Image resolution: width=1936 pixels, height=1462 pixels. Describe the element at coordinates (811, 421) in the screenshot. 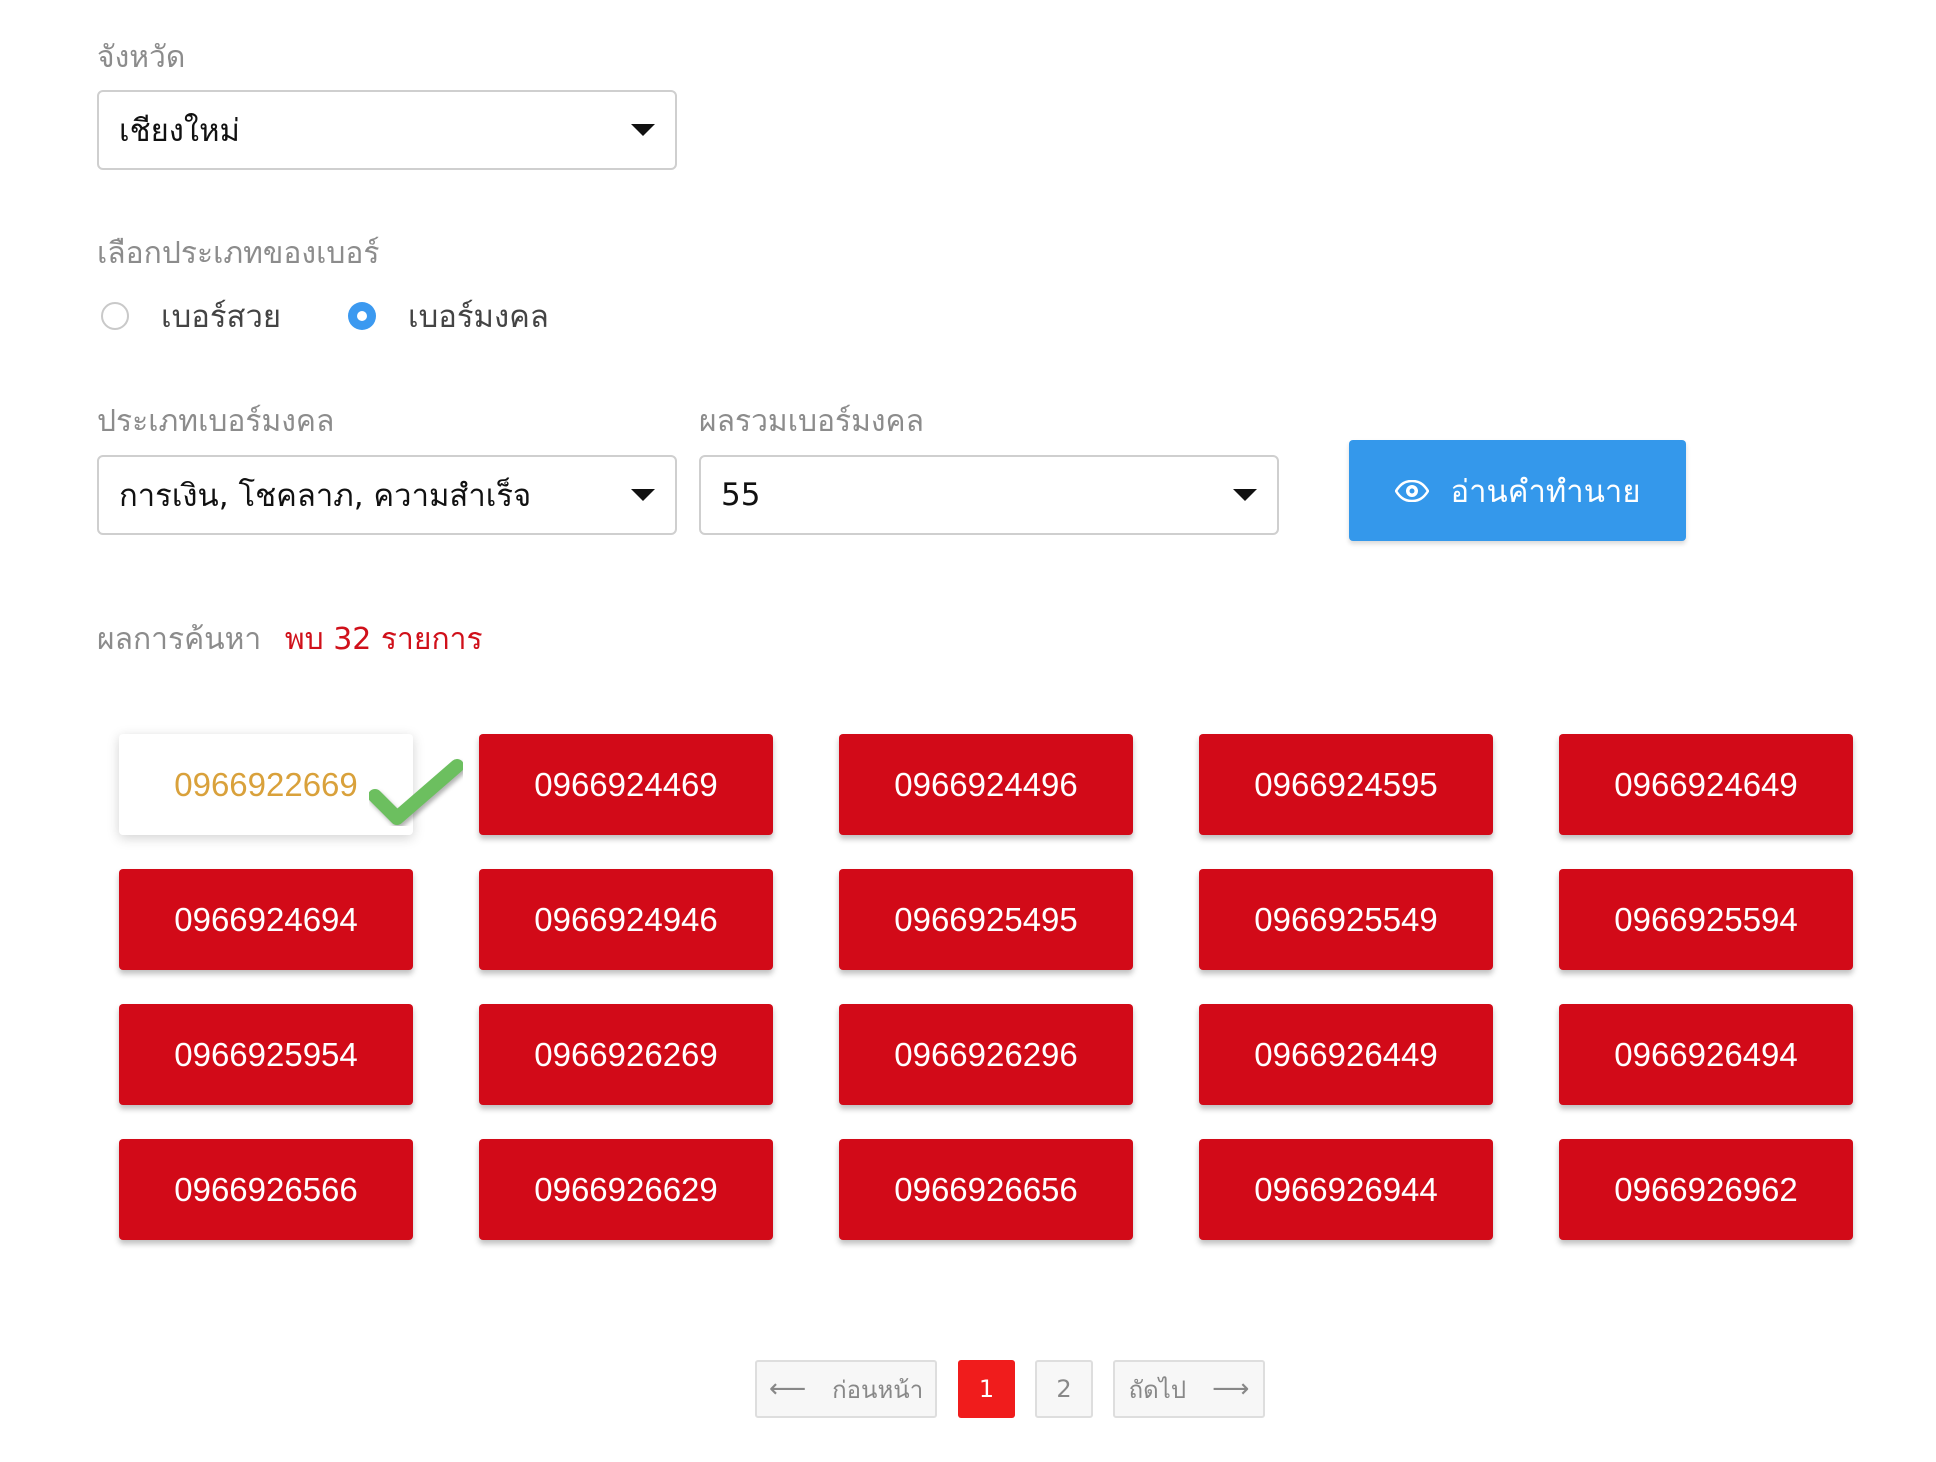

I see `lucky-sum-label: ผลรวมเบอร์มงคล` at that location.